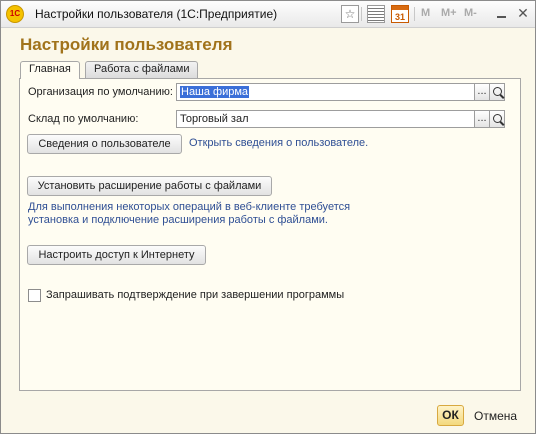 This screenshot has height=436, width=538. Describe the element at coordinates (278, 143) in the screenshot. I see `user-info-link: Открыть сведения о пользователе.` at that location.